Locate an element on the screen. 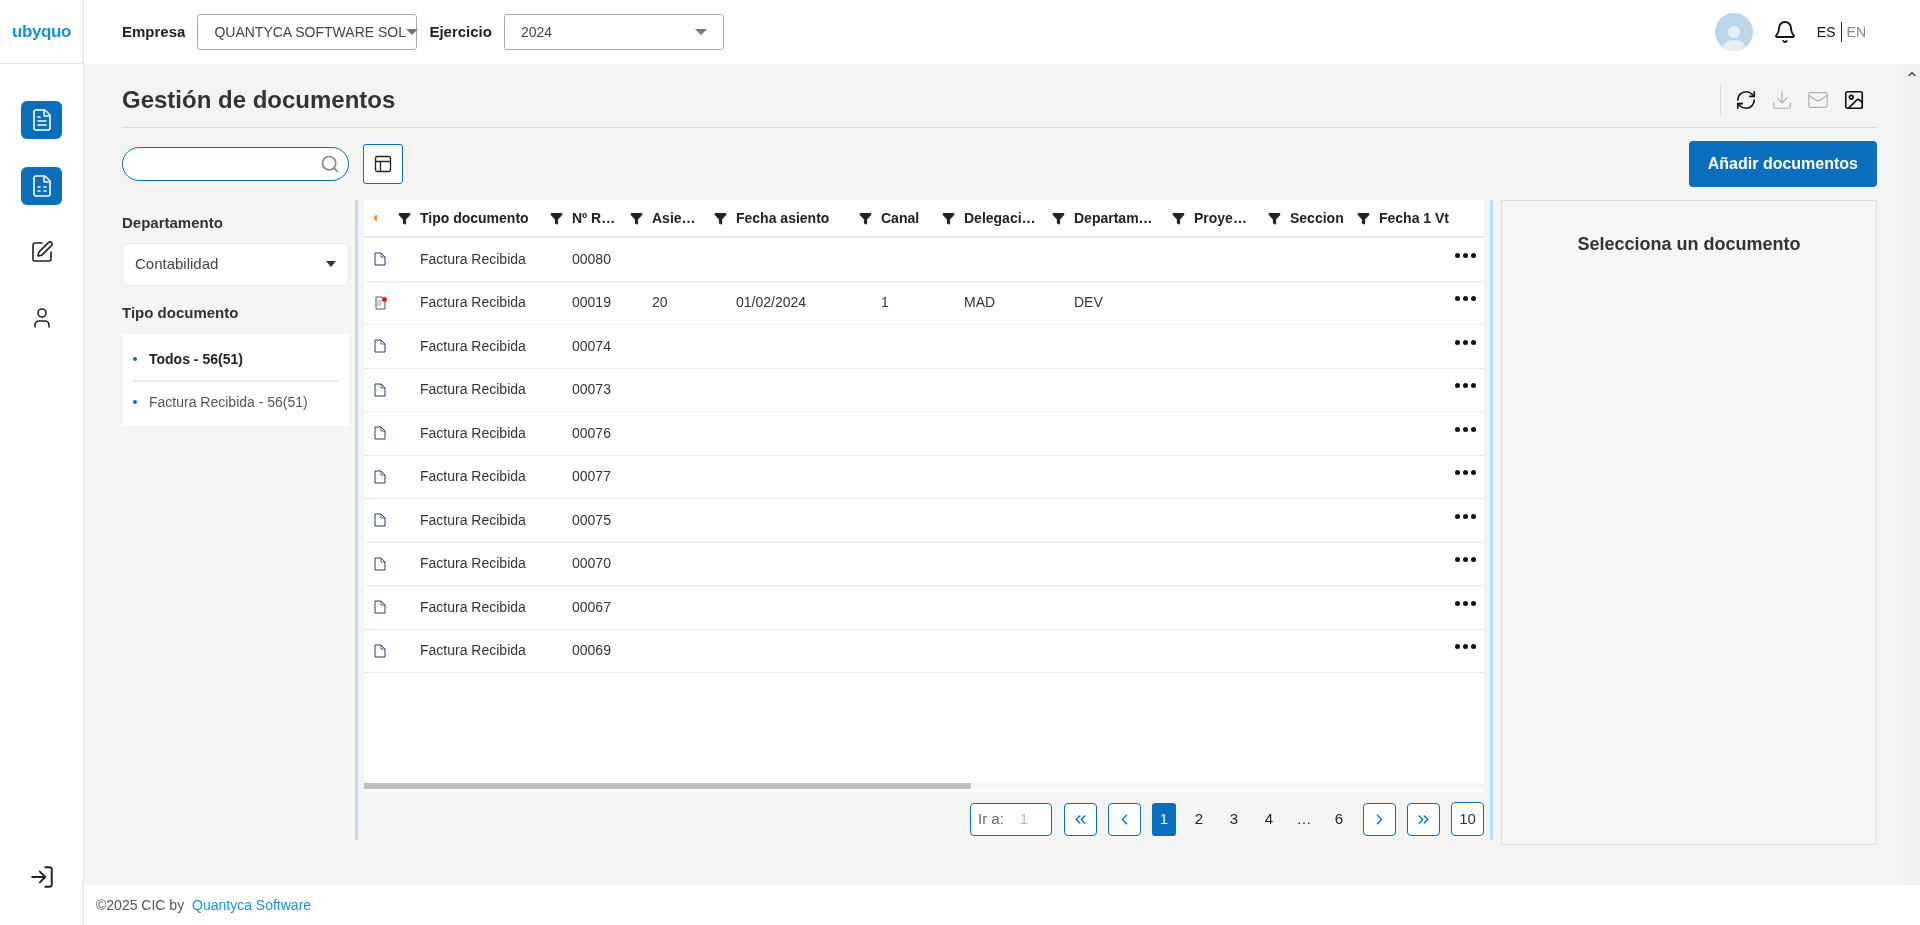  table-cell-text: 00070 is located at coordinates (591, 564).